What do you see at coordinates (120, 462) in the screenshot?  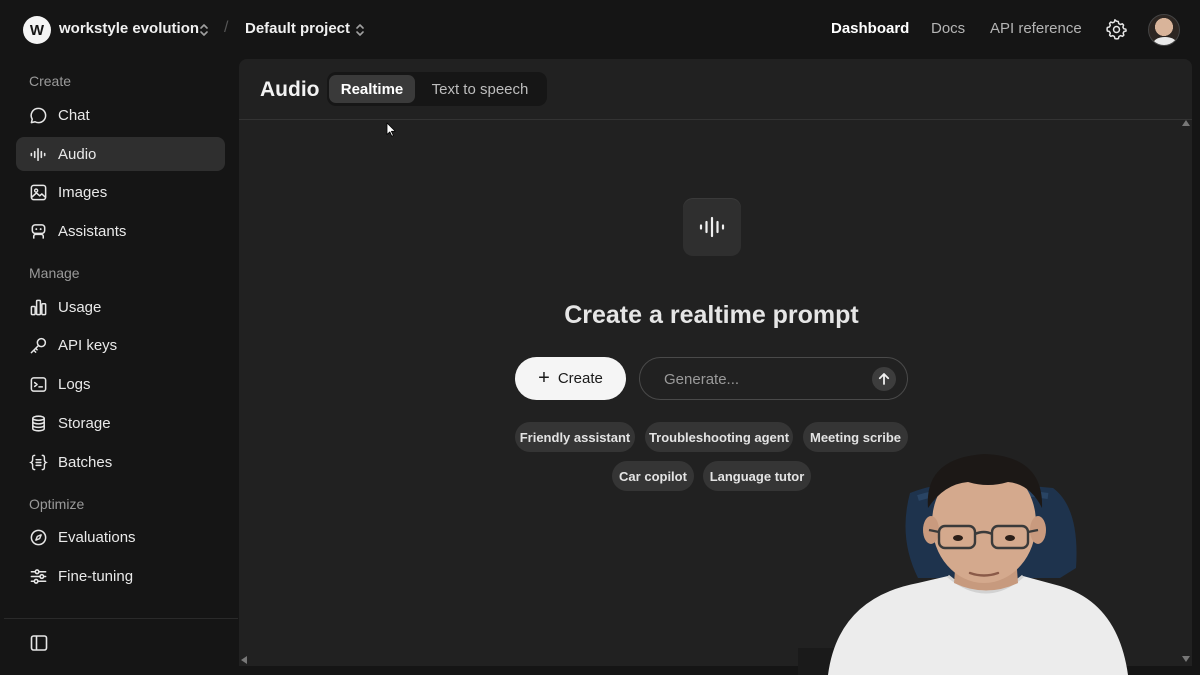 I see `sidebar-item-batches: Batches` at bounding box center [120, 462].